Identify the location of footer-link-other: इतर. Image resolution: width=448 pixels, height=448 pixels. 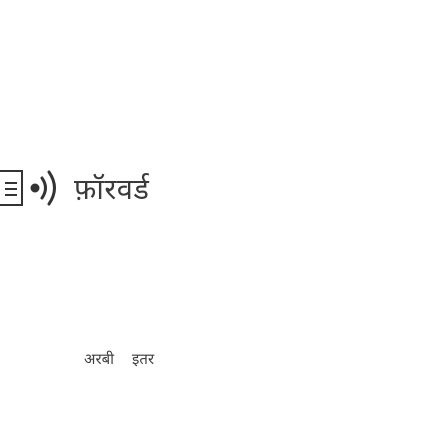
(143, 359).